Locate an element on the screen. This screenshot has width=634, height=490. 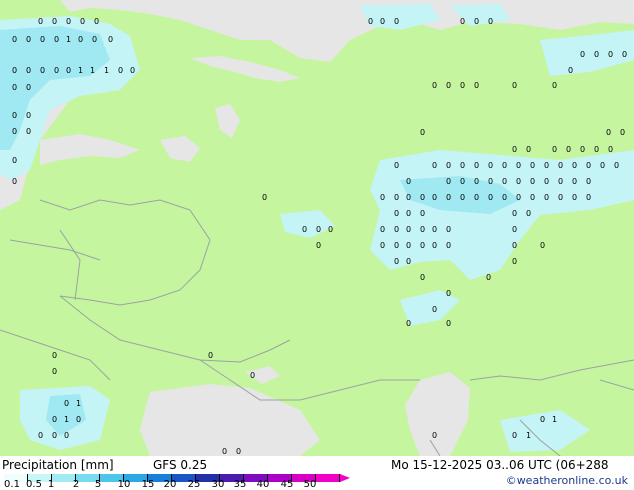
legend-tick: 25 is located at coordinates (194, 484).